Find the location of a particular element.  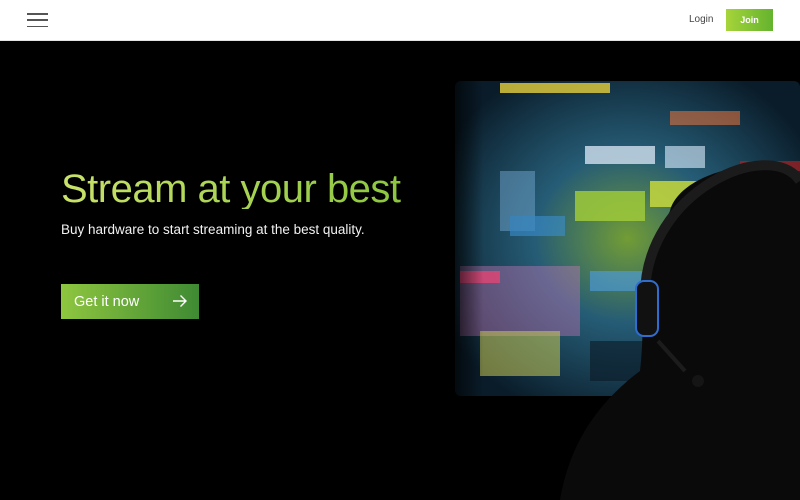

login-link: Login is located at coordinates (701, 19).